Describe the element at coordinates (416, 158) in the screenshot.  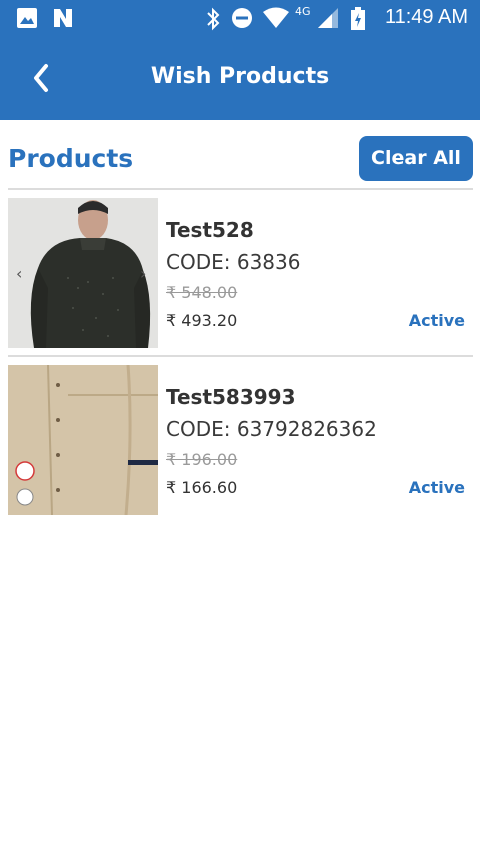
I see `clear-all-button: Clear All` at that location.